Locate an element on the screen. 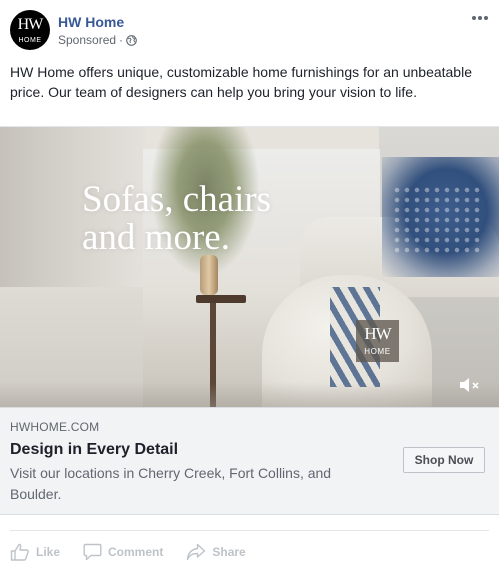 Image resolution: width=499 pixels, height=571 pixels. actions-divider is located at coordinates (249, 530).